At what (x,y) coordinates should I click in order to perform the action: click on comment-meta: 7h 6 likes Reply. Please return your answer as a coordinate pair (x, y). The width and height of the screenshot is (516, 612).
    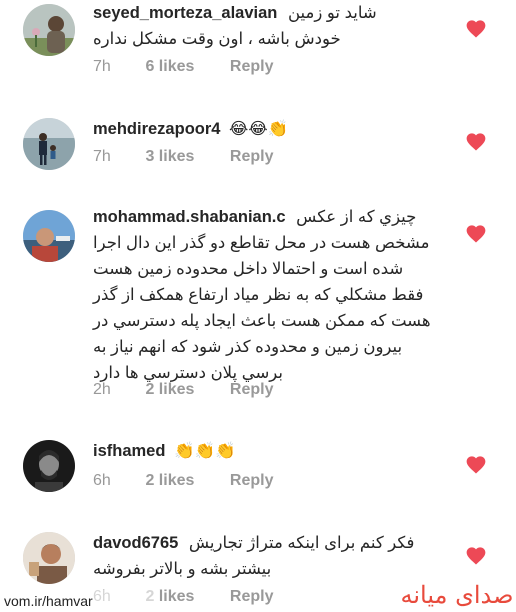
    Looking at the image, I should click on (183, 67).